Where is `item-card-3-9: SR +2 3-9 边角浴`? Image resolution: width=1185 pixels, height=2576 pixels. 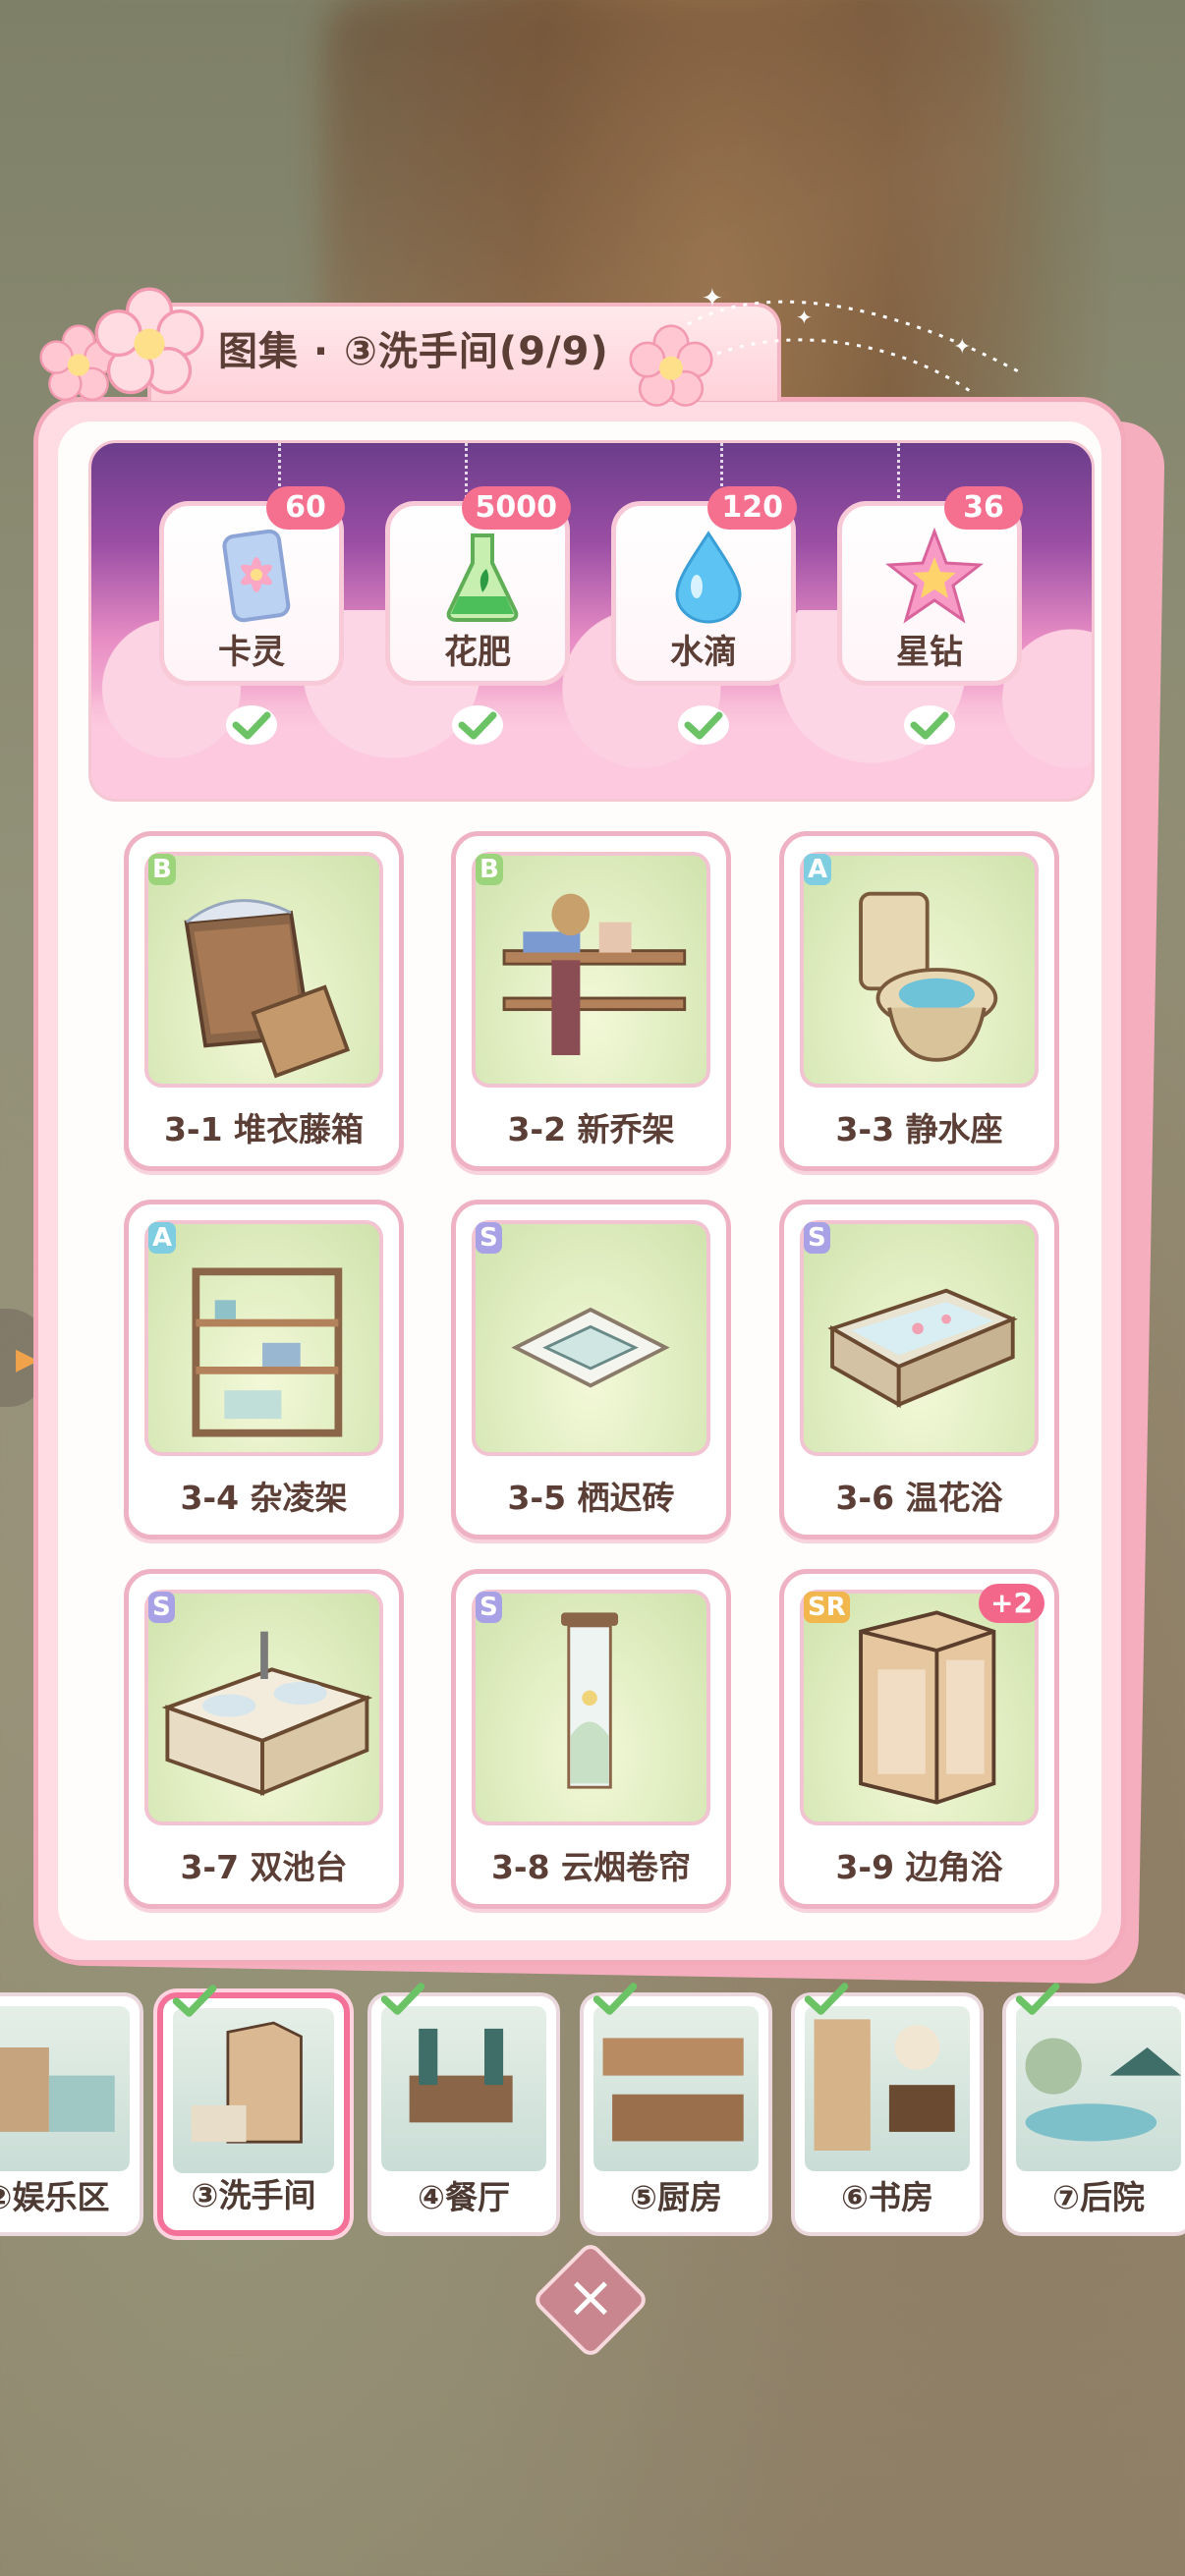
item-card-3-9: SR +2 3-9 边角浴 is located at coordinates (919, 1739).